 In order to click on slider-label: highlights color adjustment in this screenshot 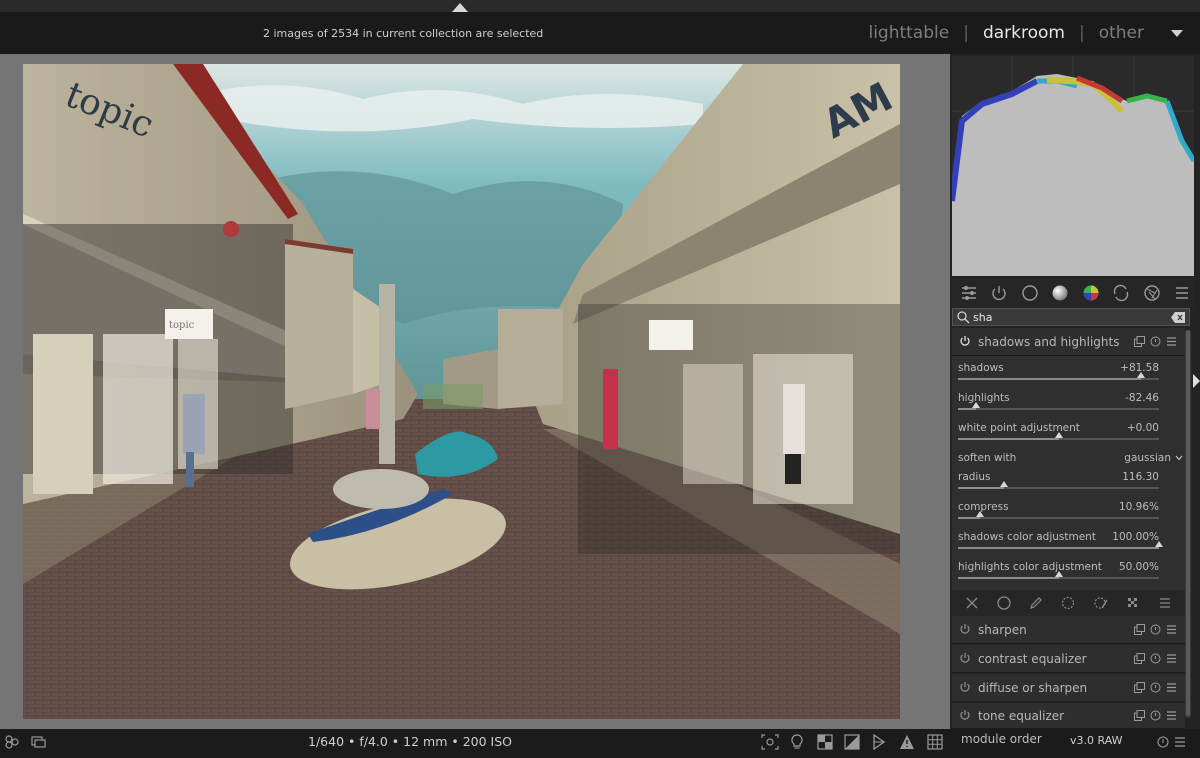, I will do `click(1030, 567)`.